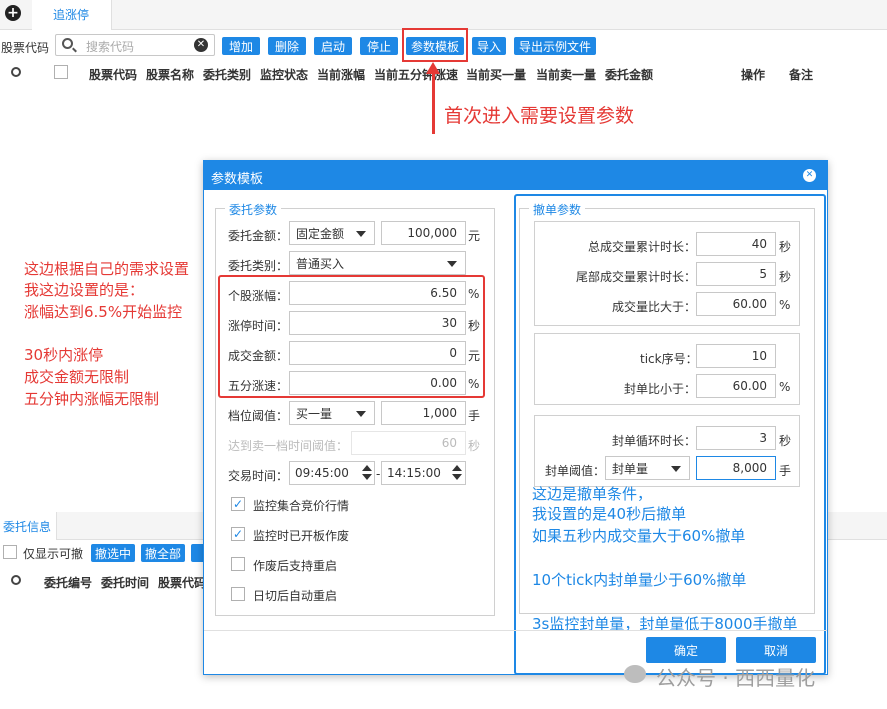 The height and width of the screenshot is (709, 887). What do you see at coordinates (287, 46) in the screenshot?
I see `delete-button: 删除` at bounding box center [287, 46].